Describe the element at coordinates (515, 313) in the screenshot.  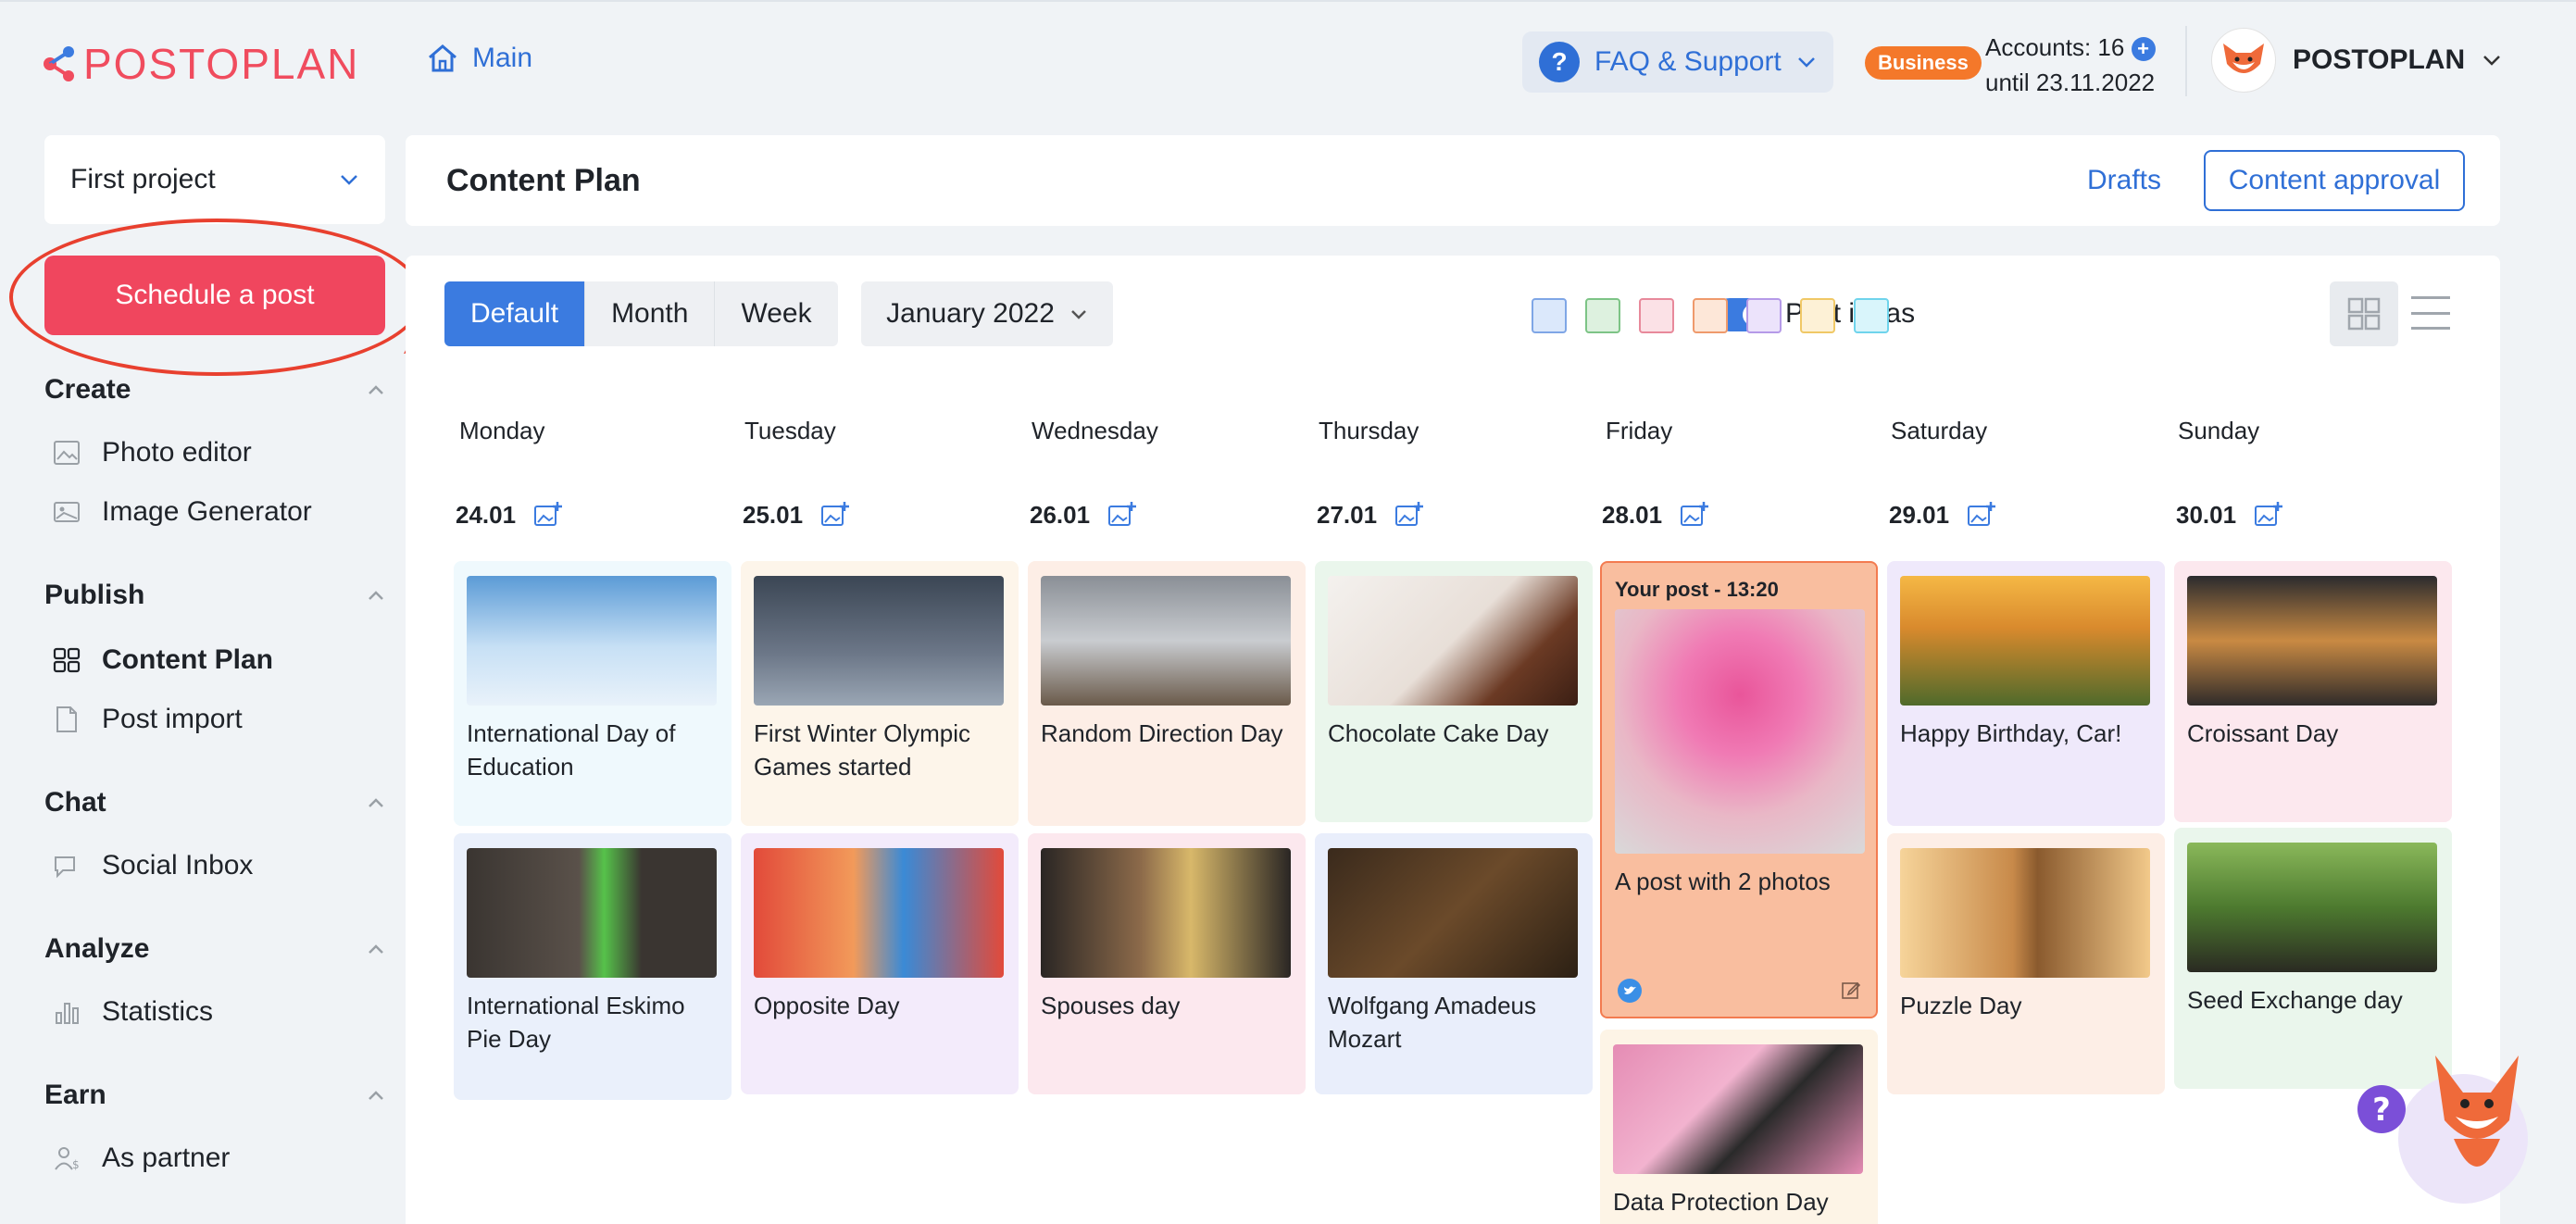
I see `tab-default: Default` at that location.